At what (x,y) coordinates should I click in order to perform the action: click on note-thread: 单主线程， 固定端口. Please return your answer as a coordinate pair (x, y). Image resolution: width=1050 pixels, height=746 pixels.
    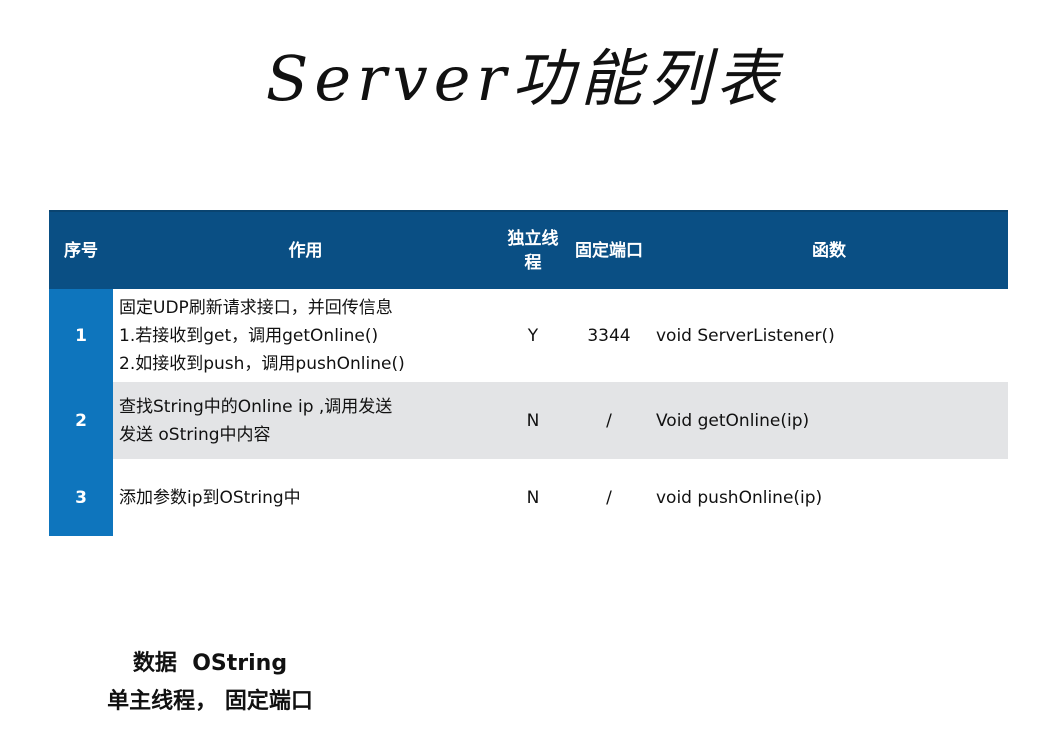
    Looking at the image, I should click on (210, 701).